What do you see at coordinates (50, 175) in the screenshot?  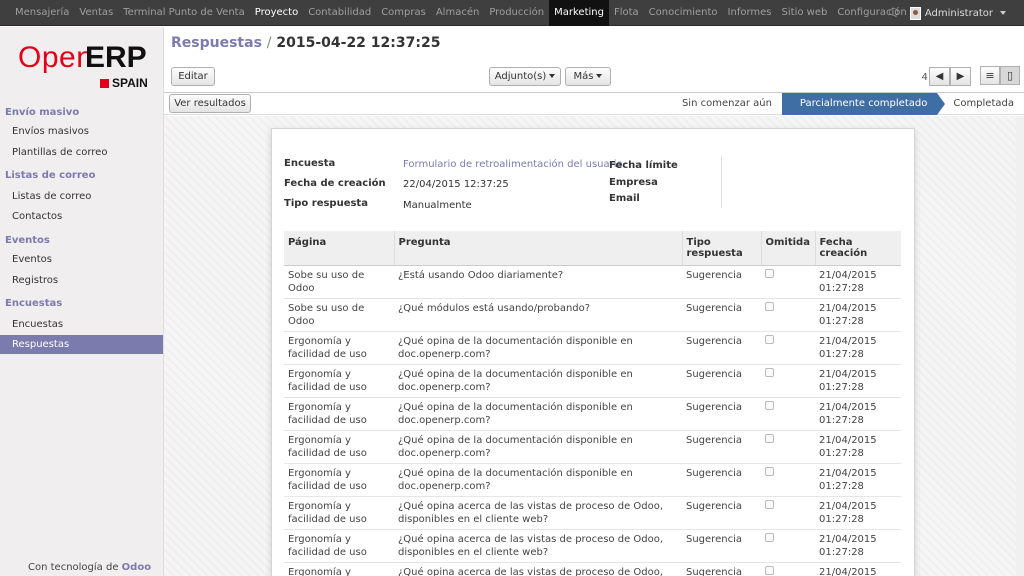 I see `sidebar-section-listas-de-correo: Listas de correo` at bounding box center [50, 175].